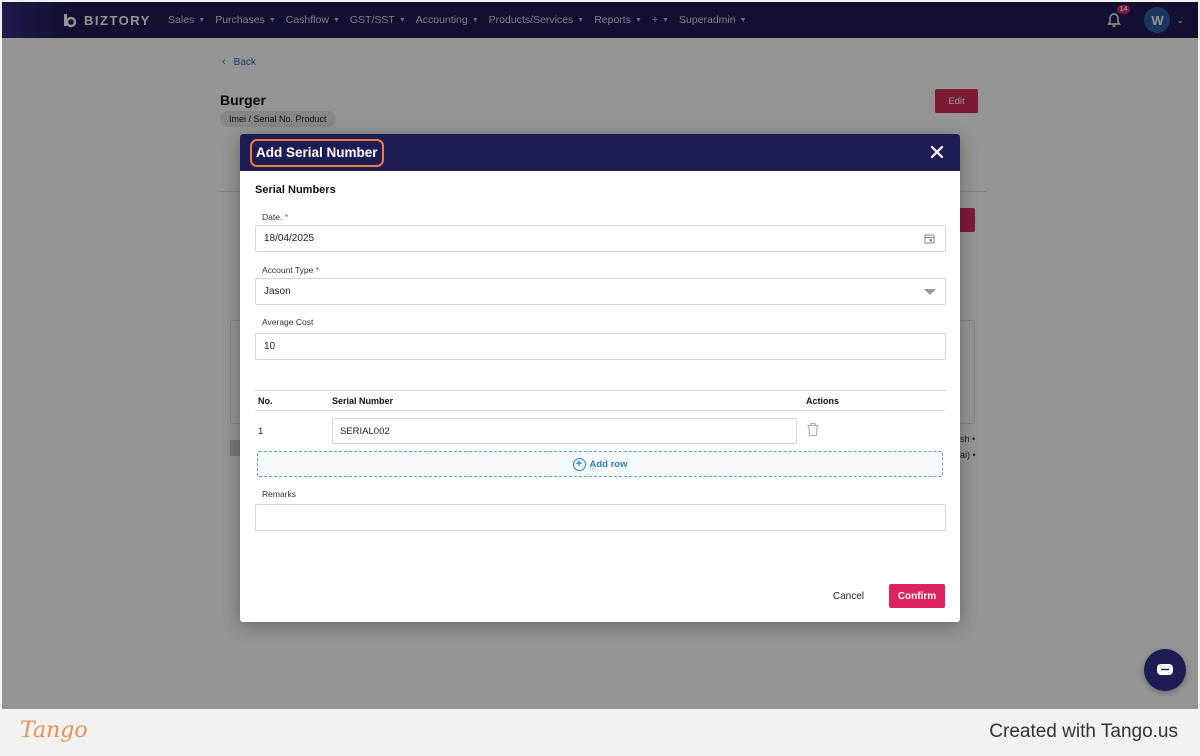 This screenshot has width=1200, height=756. Describe the element at coordinates (365, 431) in the screenshot. I see `serial-number-value: SERIAL002` at that location.